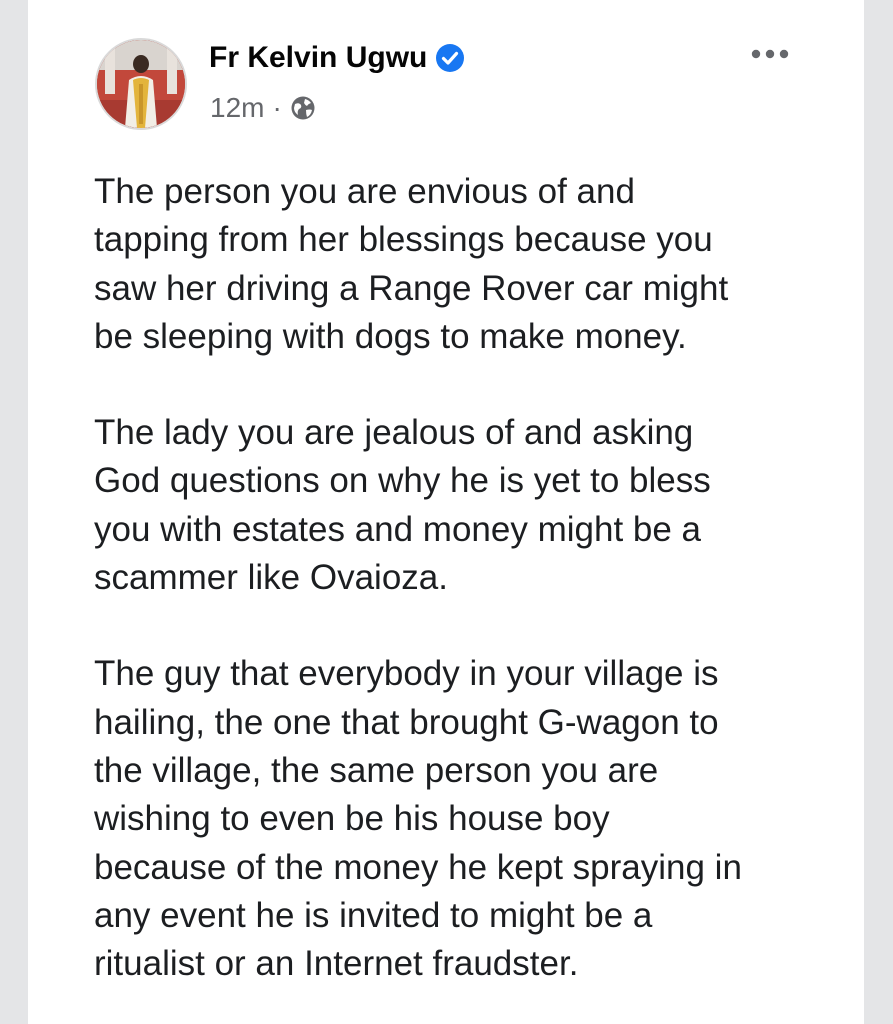 This screenshot has width=893, height=1024. I want to click on author-name-row: Fr Kelvin Ugwu, so click(337, 58).